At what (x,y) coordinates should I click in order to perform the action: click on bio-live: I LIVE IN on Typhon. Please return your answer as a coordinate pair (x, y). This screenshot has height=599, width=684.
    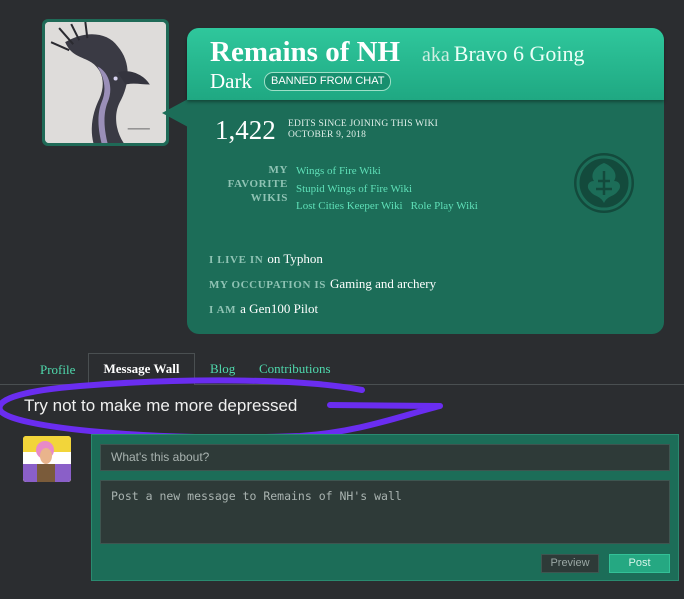
    Looking at the image, I should click on (266, 259).